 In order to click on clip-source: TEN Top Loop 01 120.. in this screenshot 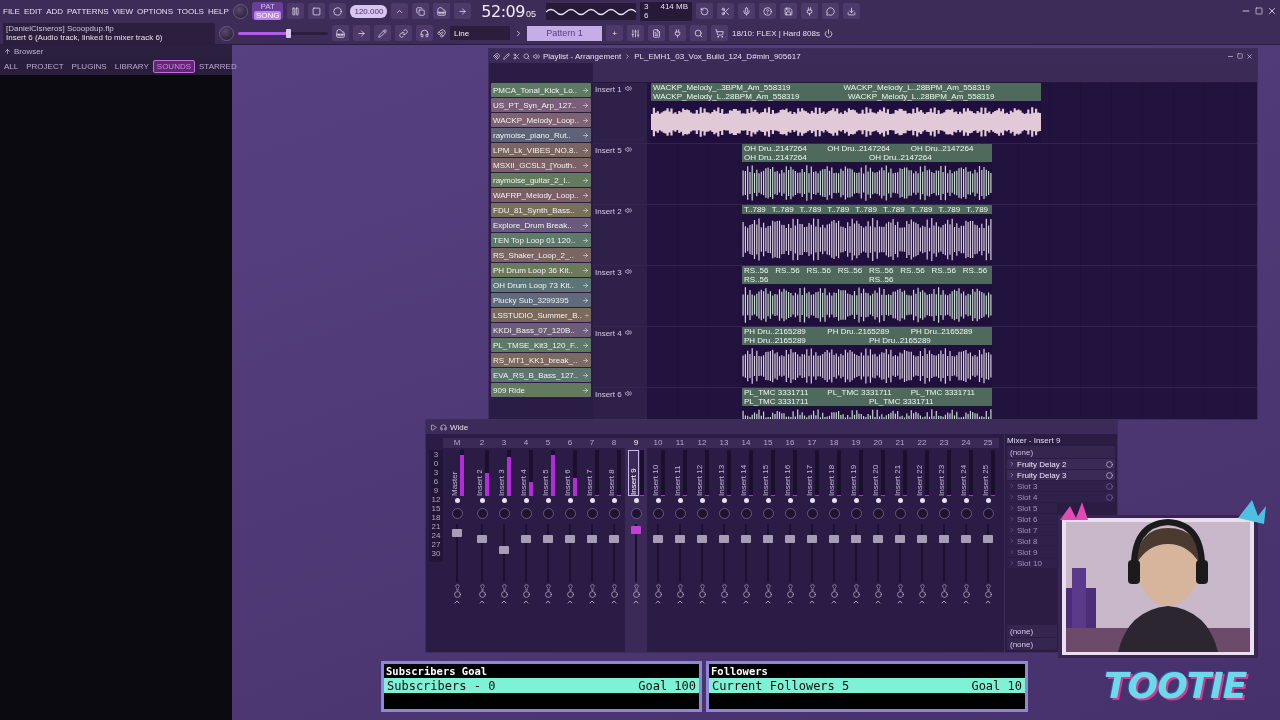, I will do `click(541, 240)`.